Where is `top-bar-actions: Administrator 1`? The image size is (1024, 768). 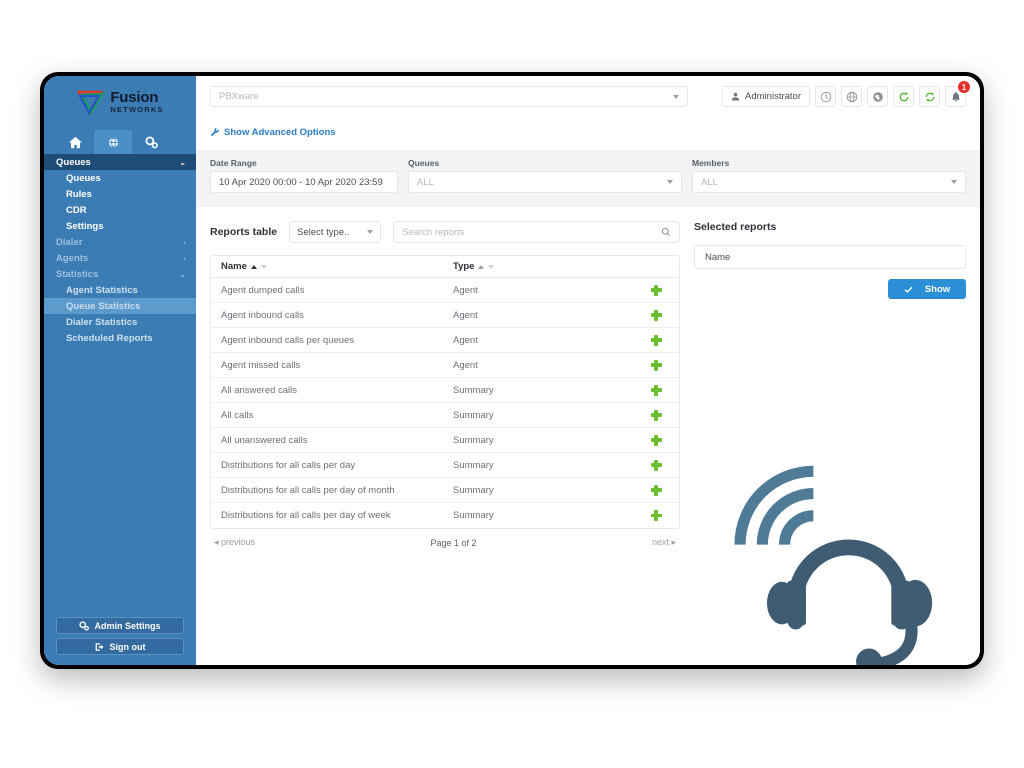
top-bar-actions: Administrator 1 is located at coordinates (846, 93).